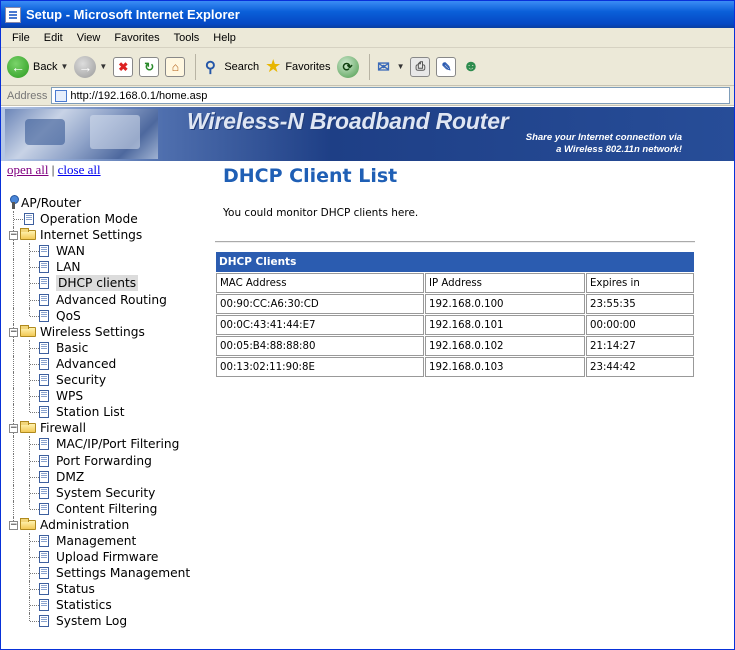  What do you see at coordinates (92, 621) in the screenshot?
I see `tree-item-label: System Log` at bounding box center [92, 621].